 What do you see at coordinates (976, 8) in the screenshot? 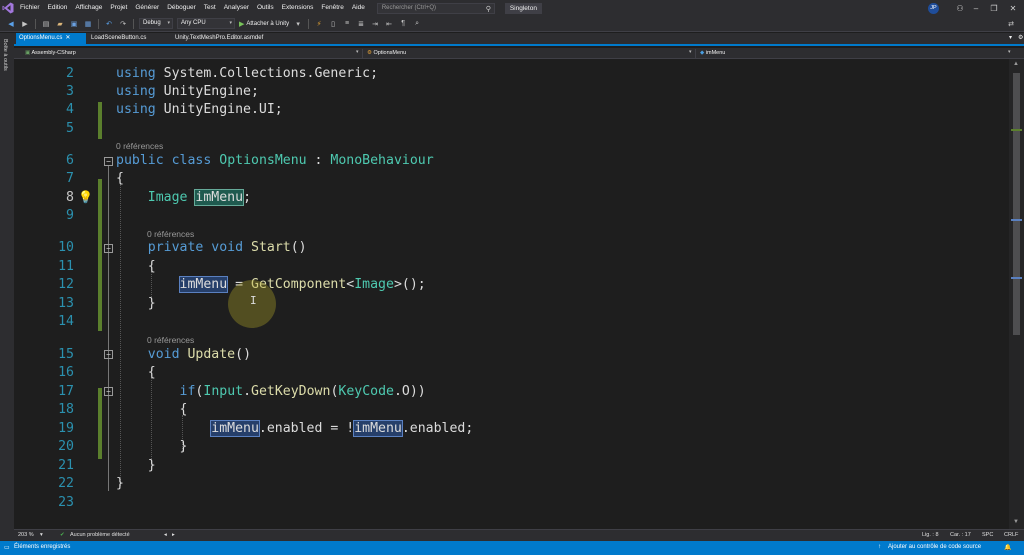
I see `minimize-icon: –` at bounding box center [976, 8].